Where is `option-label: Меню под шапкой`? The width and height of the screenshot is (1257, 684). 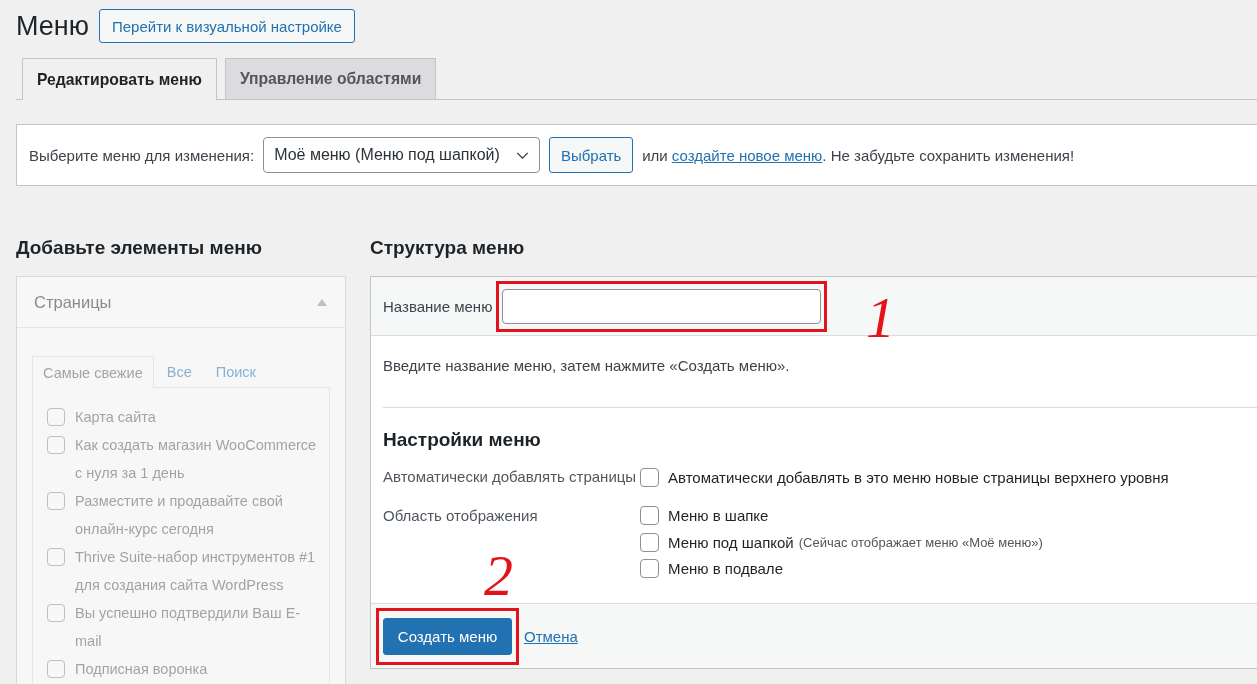
option-label: Меню под шапкой is located at coordinates (731, 542).